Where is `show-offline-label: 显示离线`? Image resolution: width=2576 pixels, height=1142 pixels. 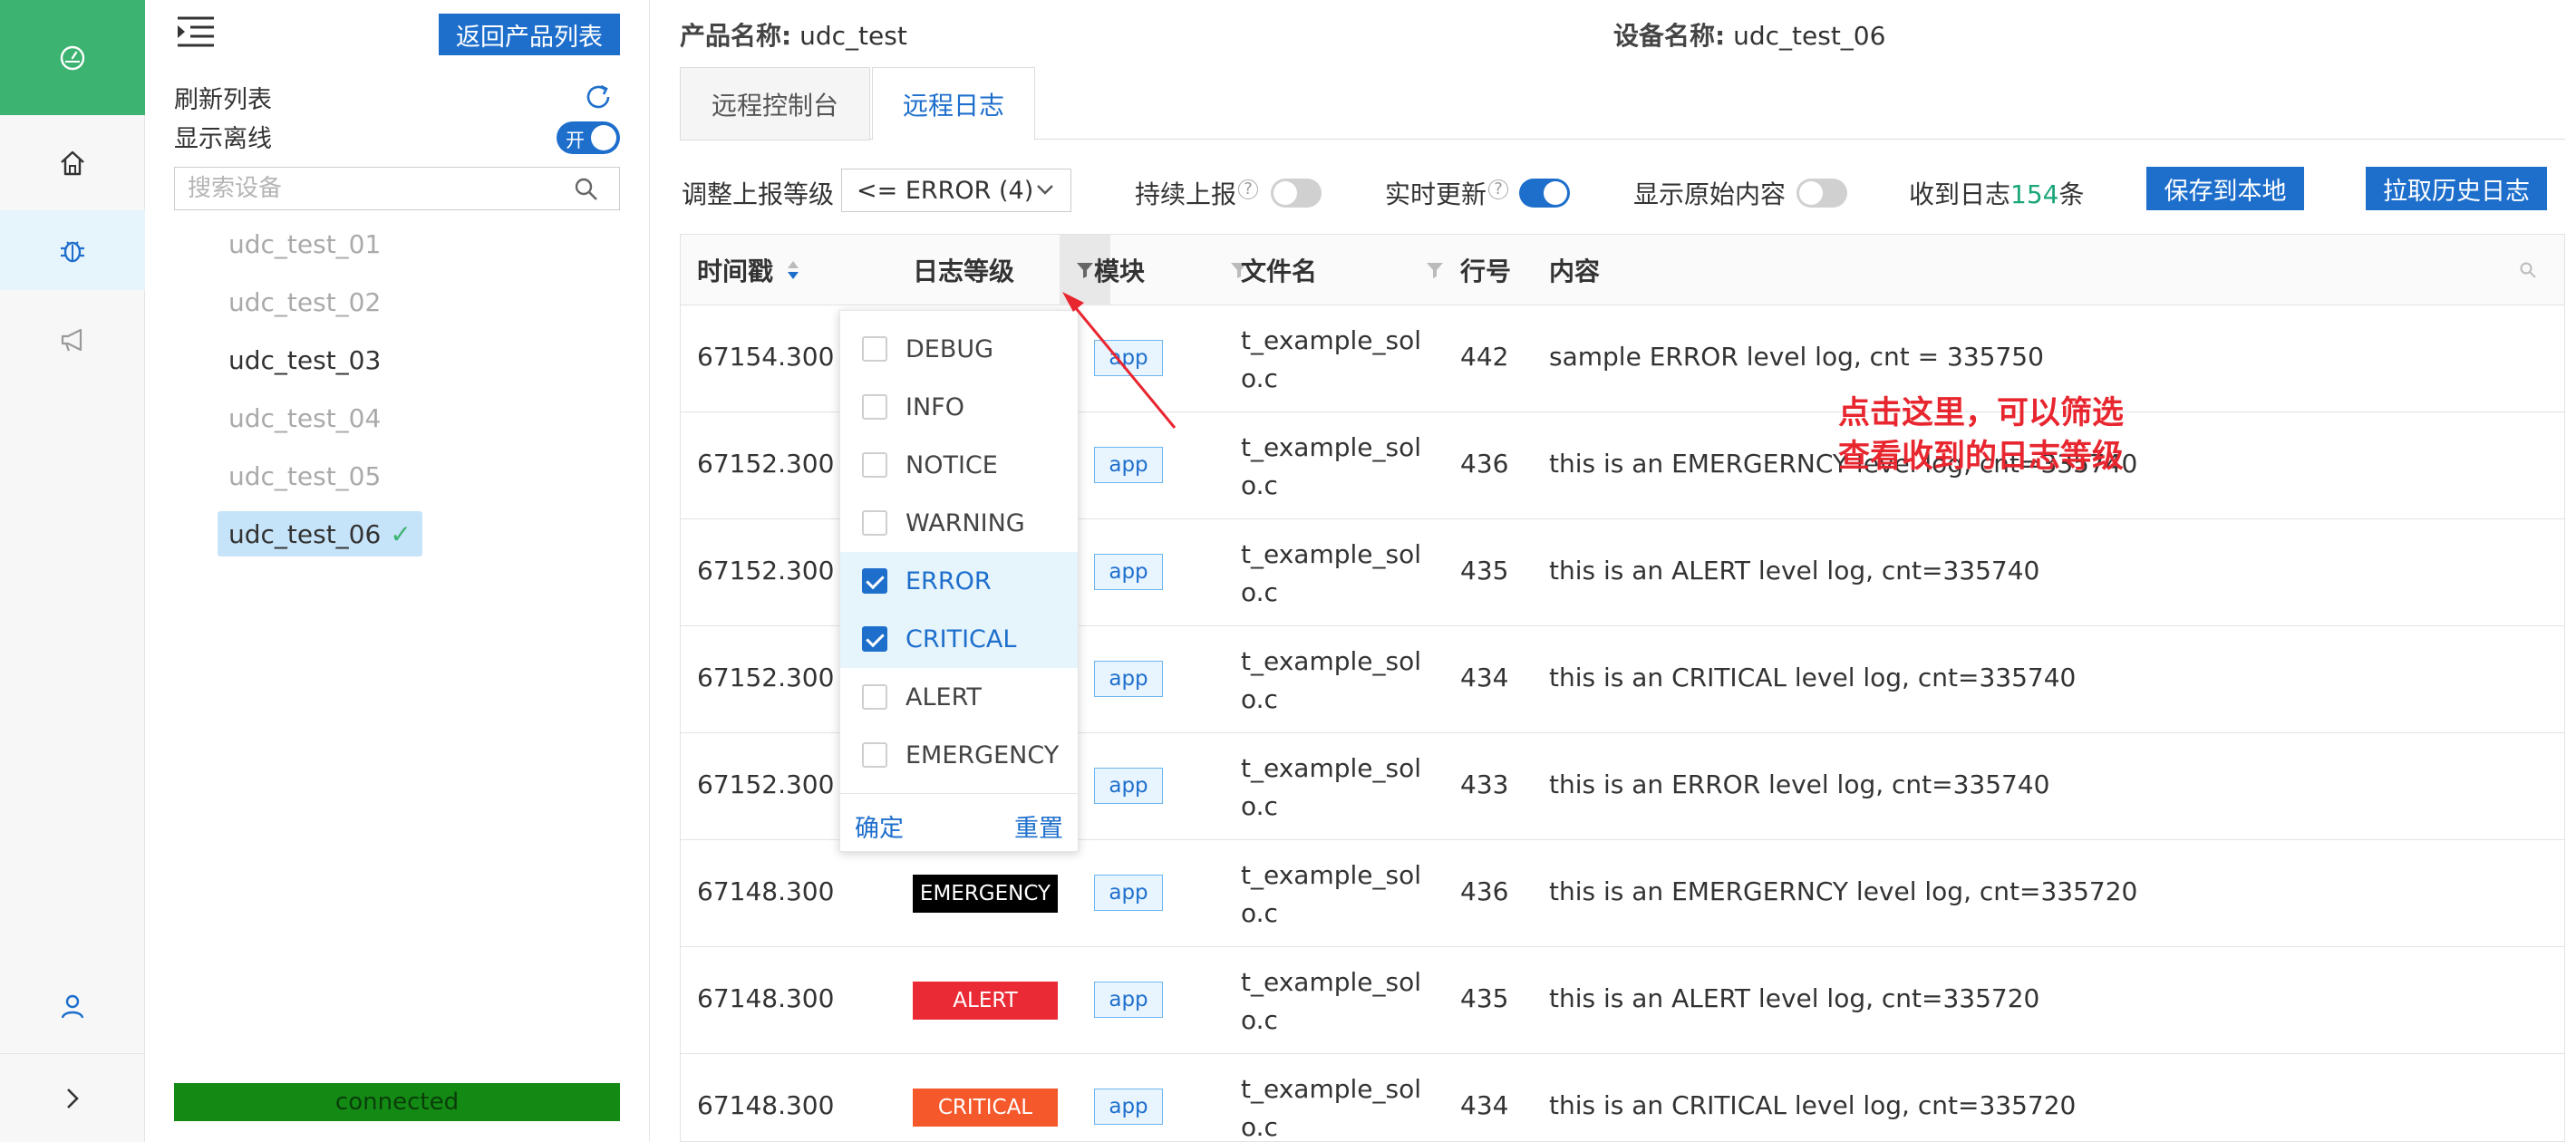
show-offline-label: 显示离线 is located at coordinates (223, 139).